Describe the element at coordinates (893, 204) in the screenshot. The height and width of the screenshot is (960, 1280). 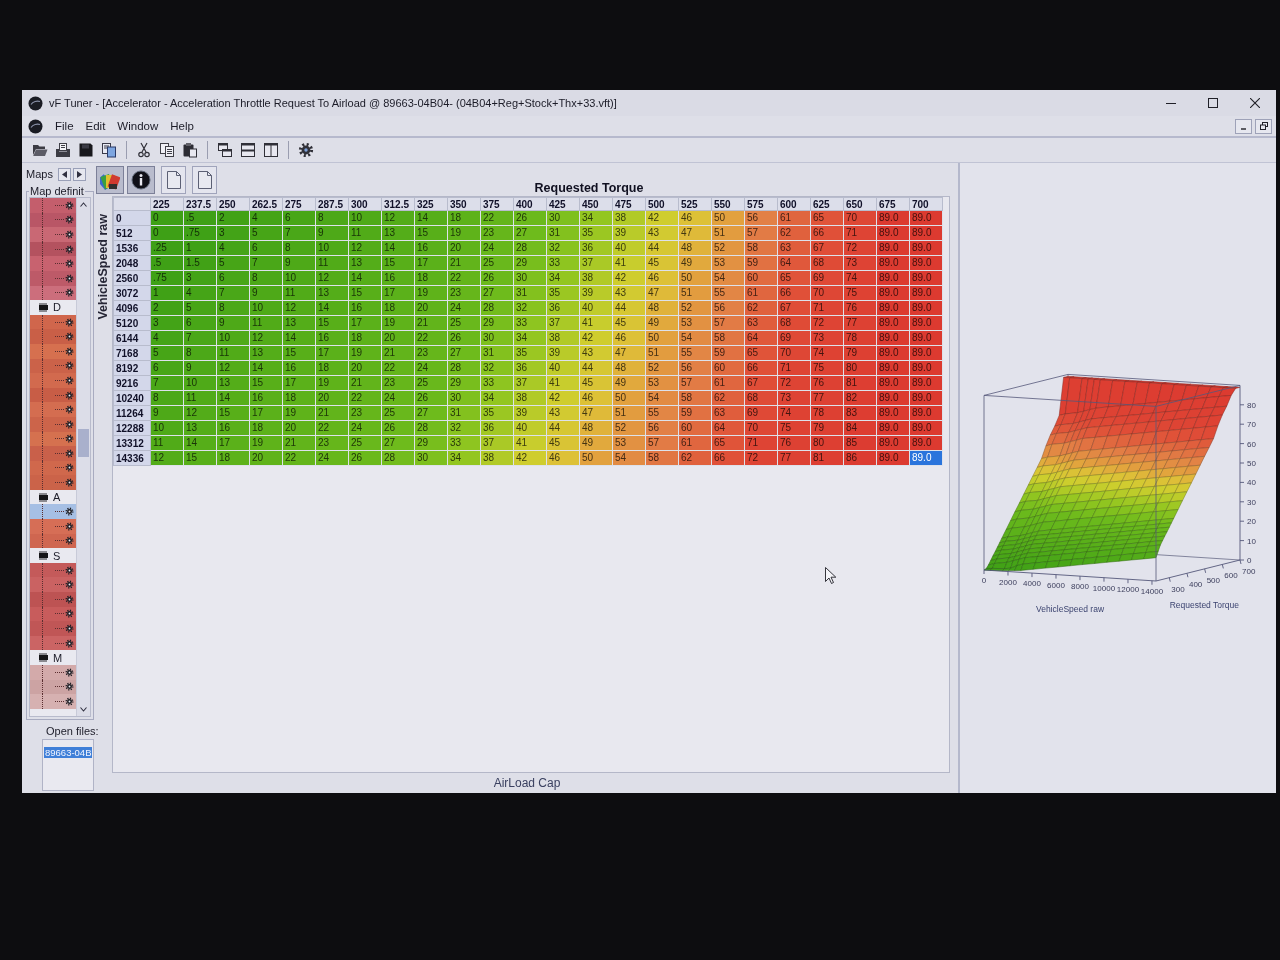
I see `column-header: 675` at that location.